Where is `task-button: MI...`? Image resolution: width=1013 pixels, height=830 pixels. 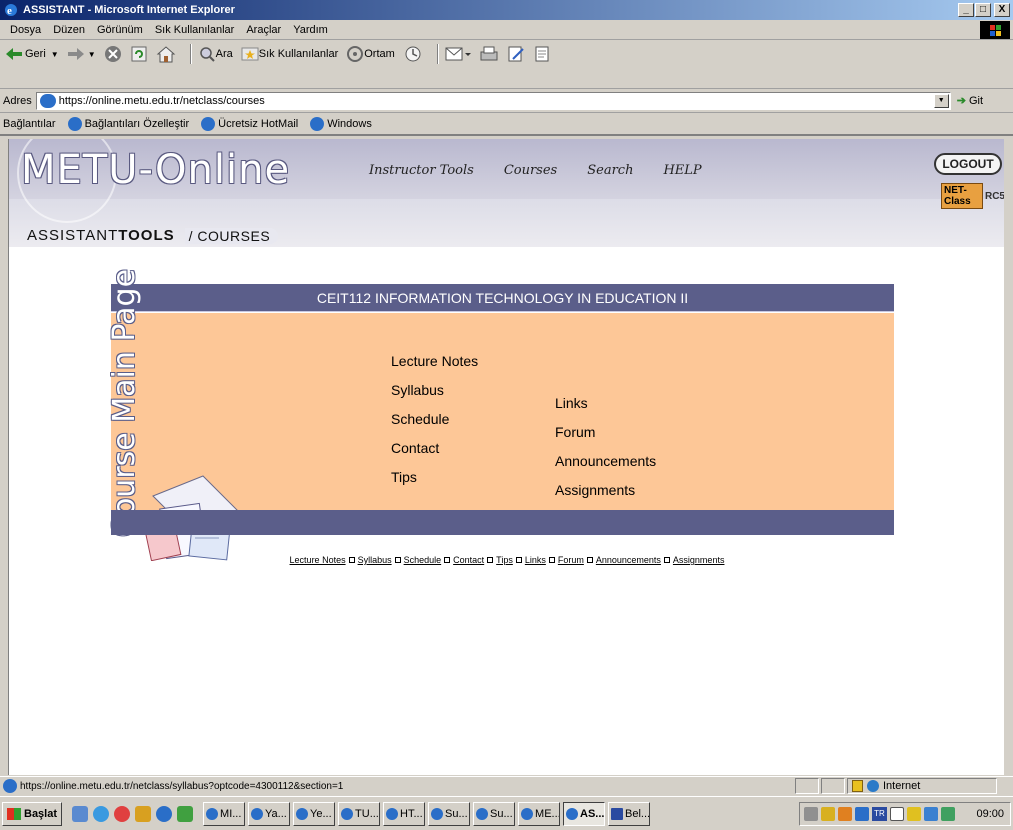 task-button: MI... is located at coordinates (224, 813).